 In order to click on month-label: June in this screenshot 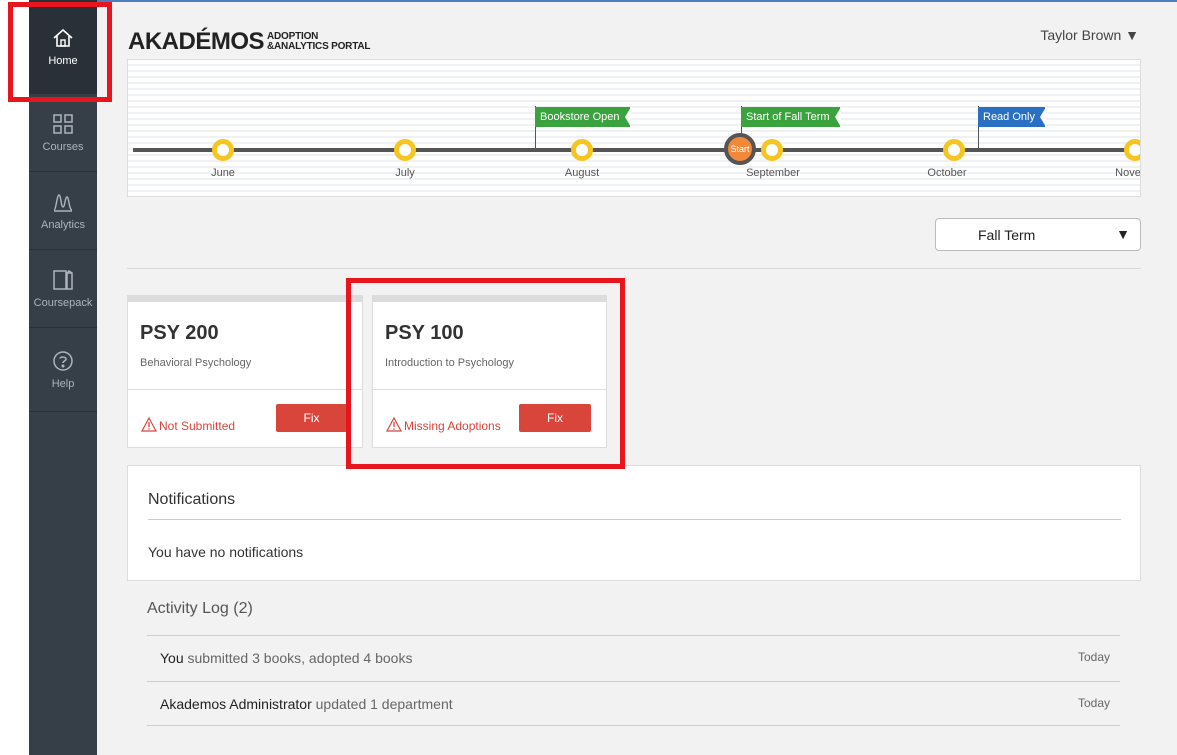, I will do `click(223, 173)`.